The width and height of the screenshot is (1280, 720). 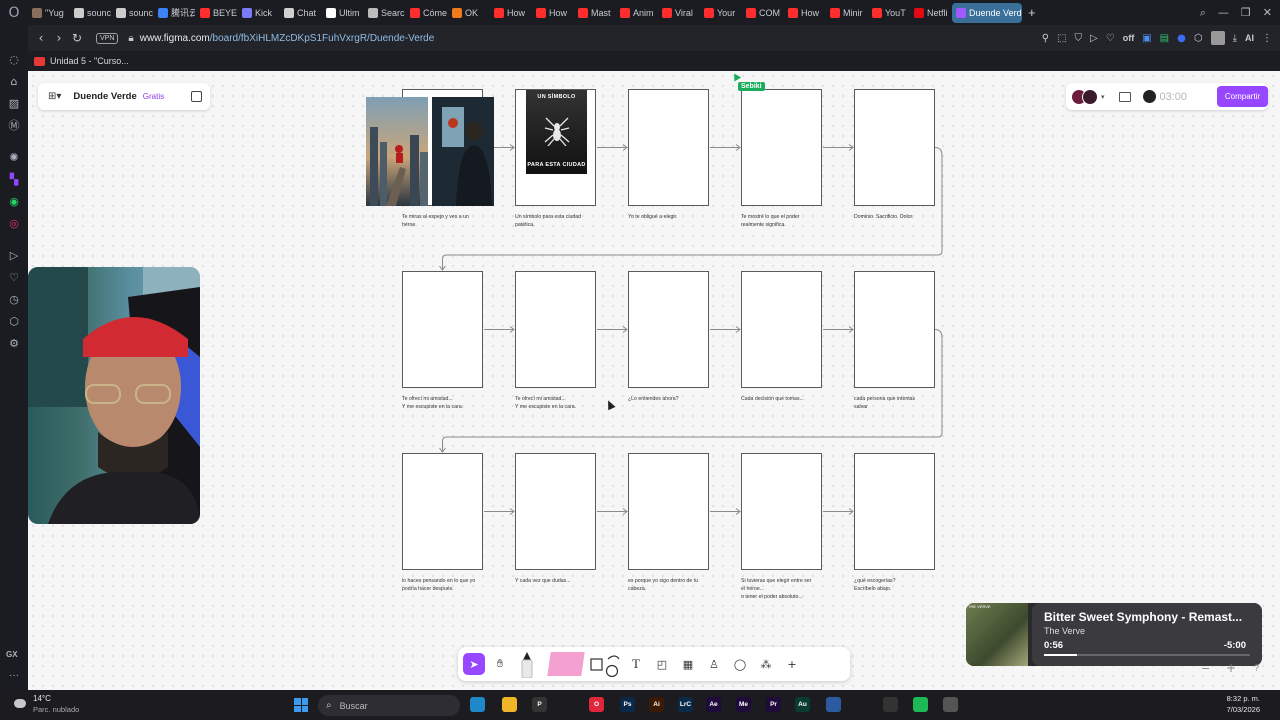 I want to click on browser-tab: COM, so click(x=762, y=13).